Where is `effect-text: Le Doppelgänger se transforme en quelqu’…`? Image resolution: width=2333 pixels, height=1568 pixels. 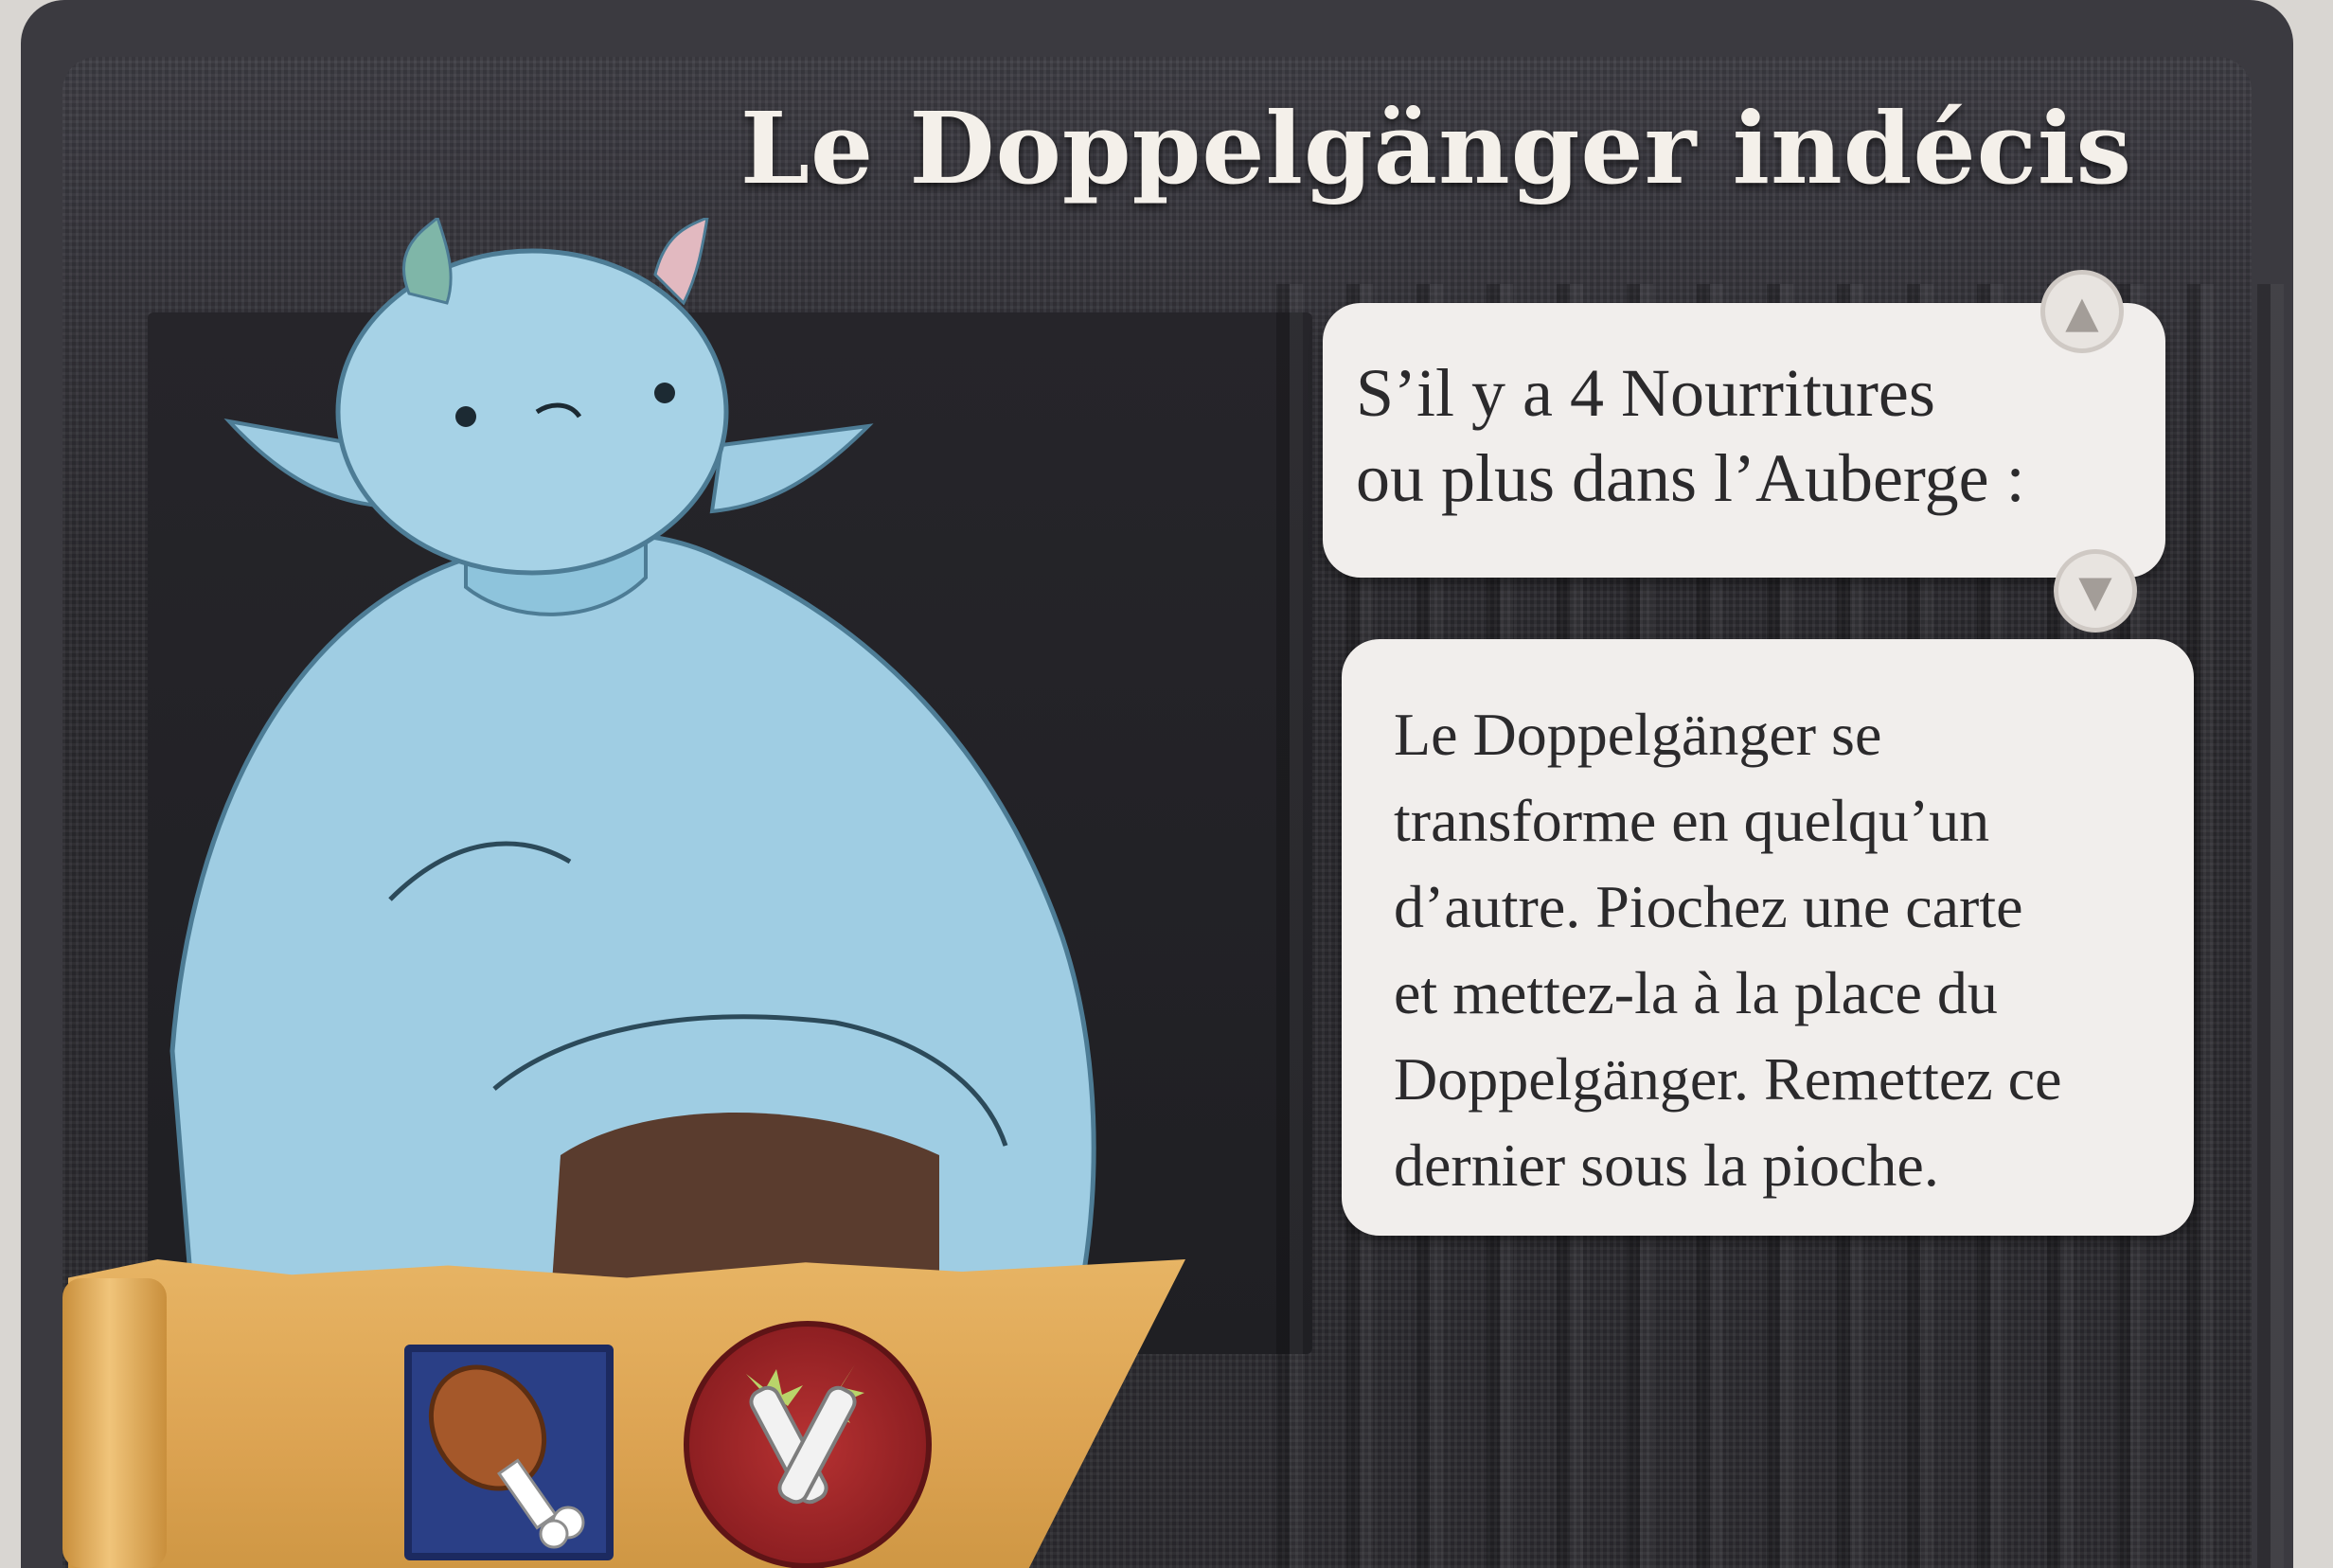
effect-text: Le Doppelgänger se transforme en quelqu’… is located at coordinates (1727, 949).